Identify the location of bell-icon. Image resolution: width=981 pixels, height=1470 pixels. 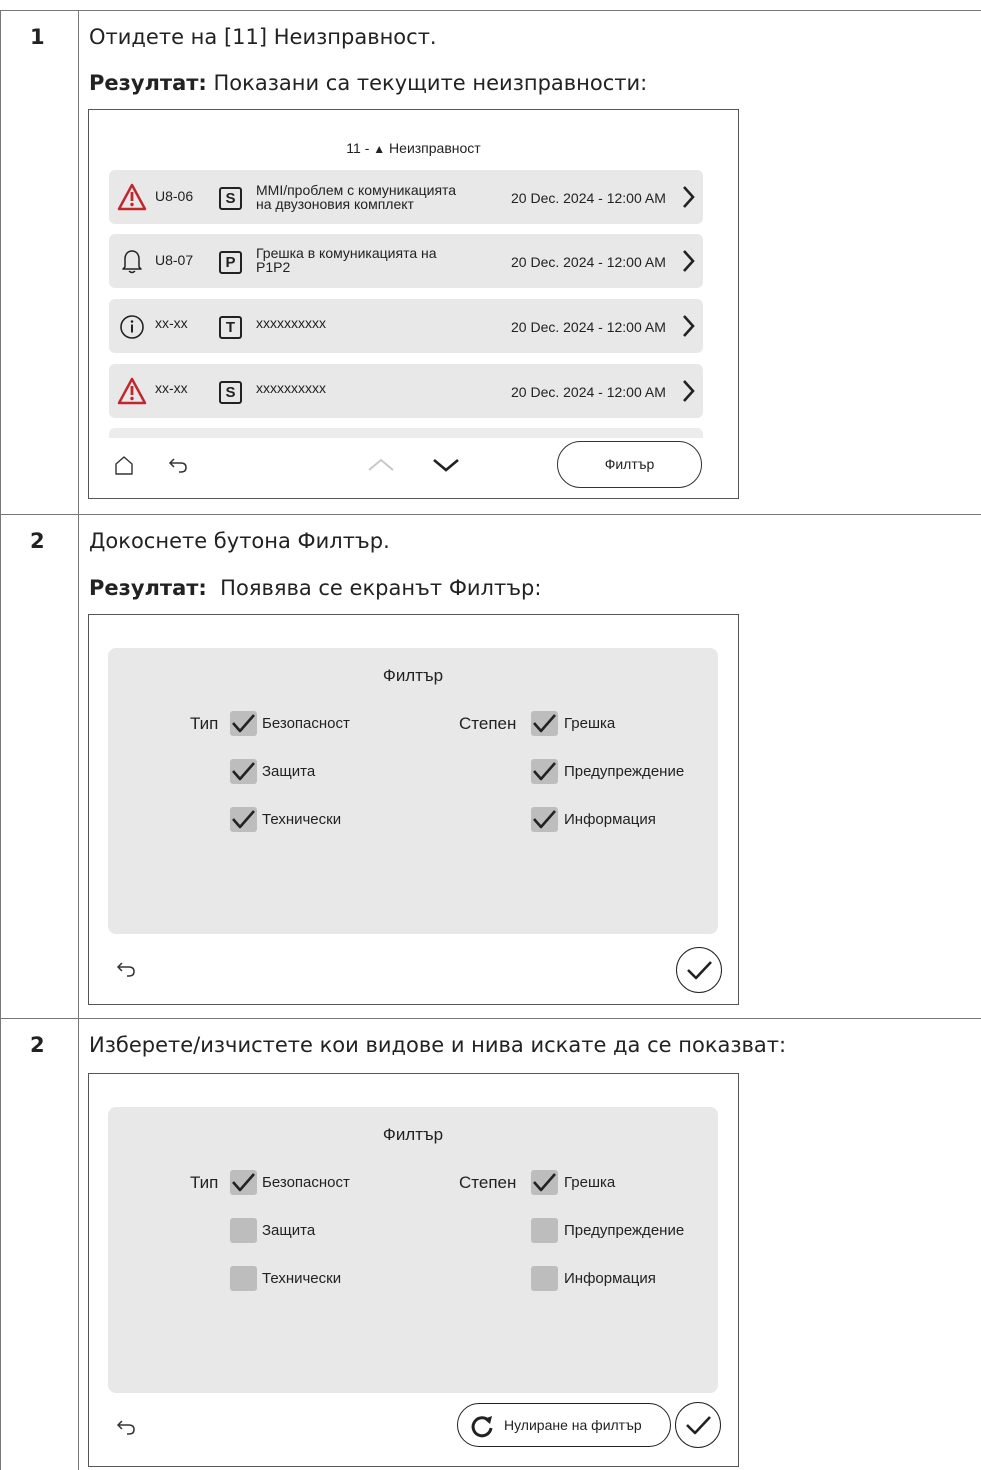
(132, 262).